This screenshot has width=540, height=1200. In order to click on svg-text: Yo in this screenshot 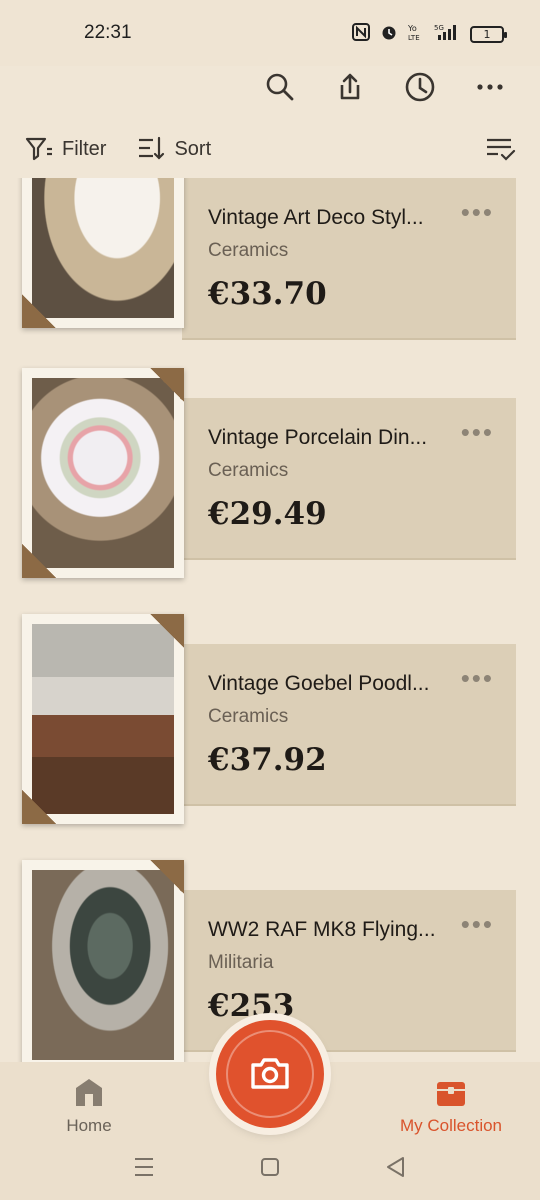, I will do `click(412, 28)`.